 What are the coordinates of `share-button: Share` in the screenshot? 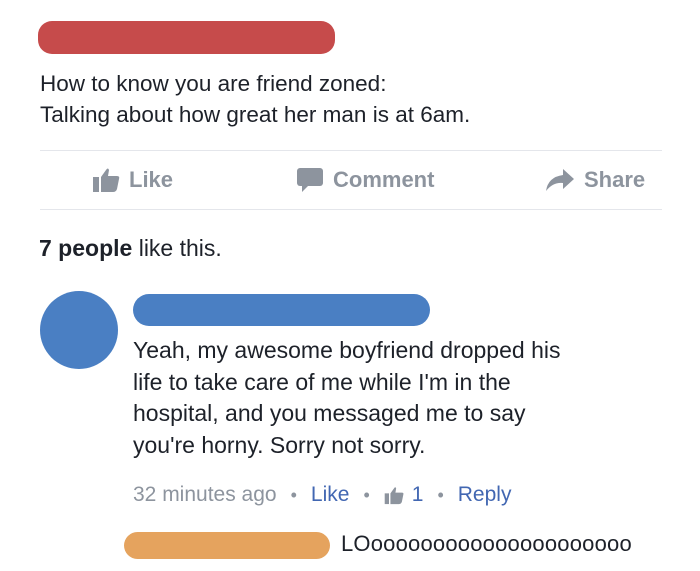 It's located at (595, 180).